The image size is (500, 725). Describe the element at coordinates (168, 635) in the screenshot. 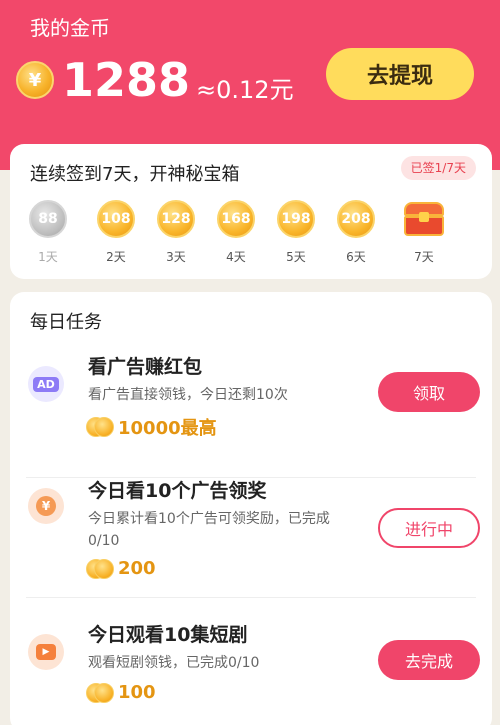

I see `task-name: 今日观看10集短剧` at that location.